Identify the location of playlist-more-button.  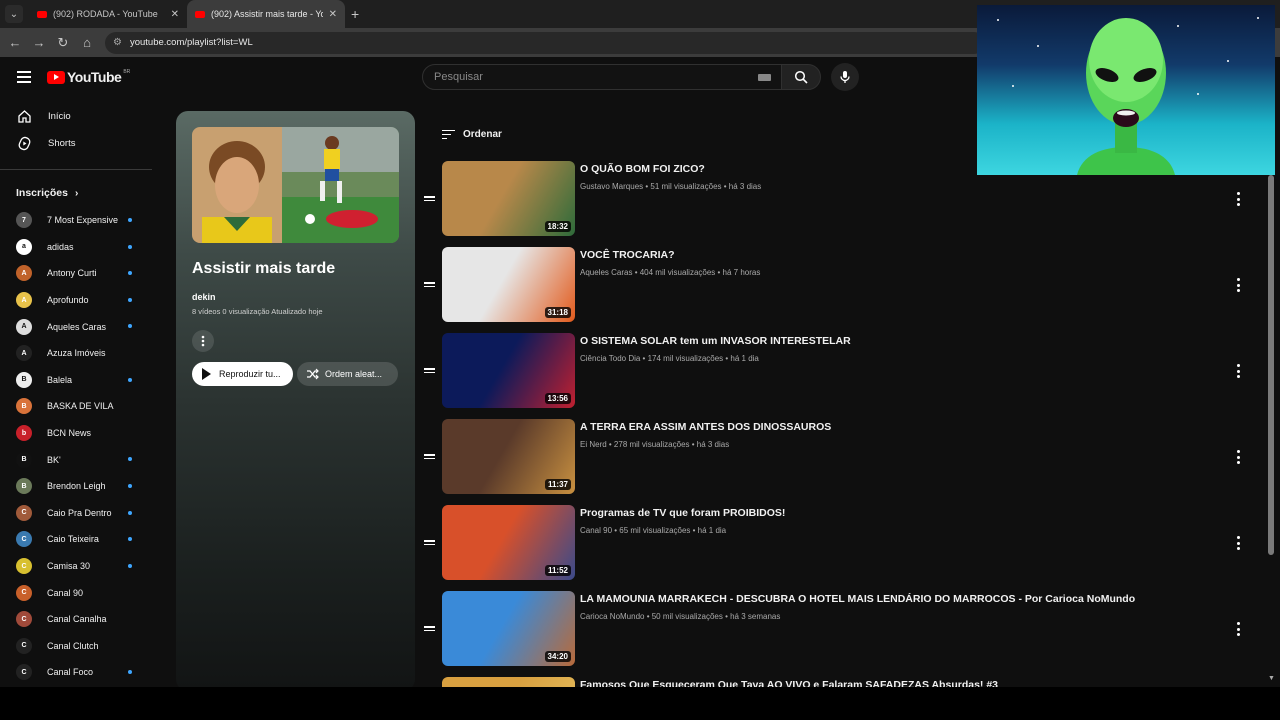
(203, 341).